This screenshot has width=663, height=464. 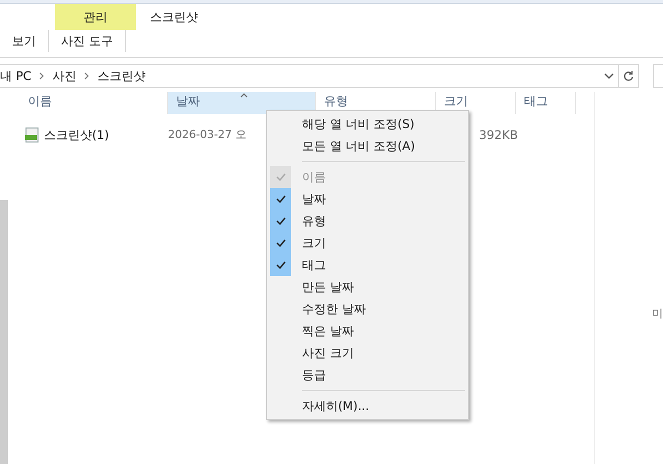 What do you see at coordinates (546, 103) in the screenshot?
I see `column-header: 태그` at bounding box center [546, 103].